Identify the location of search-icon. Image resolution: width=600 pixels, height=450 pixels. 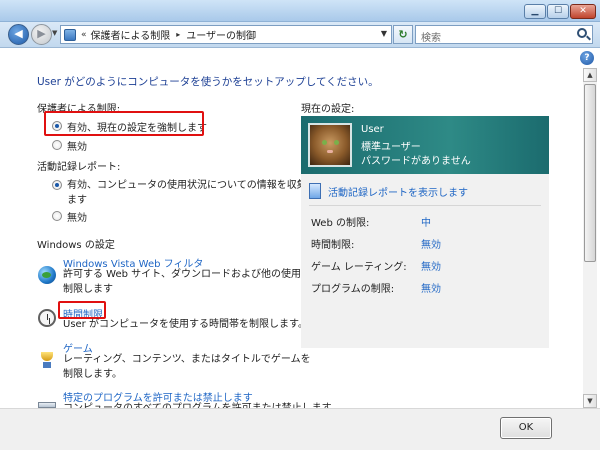
(582, 33).